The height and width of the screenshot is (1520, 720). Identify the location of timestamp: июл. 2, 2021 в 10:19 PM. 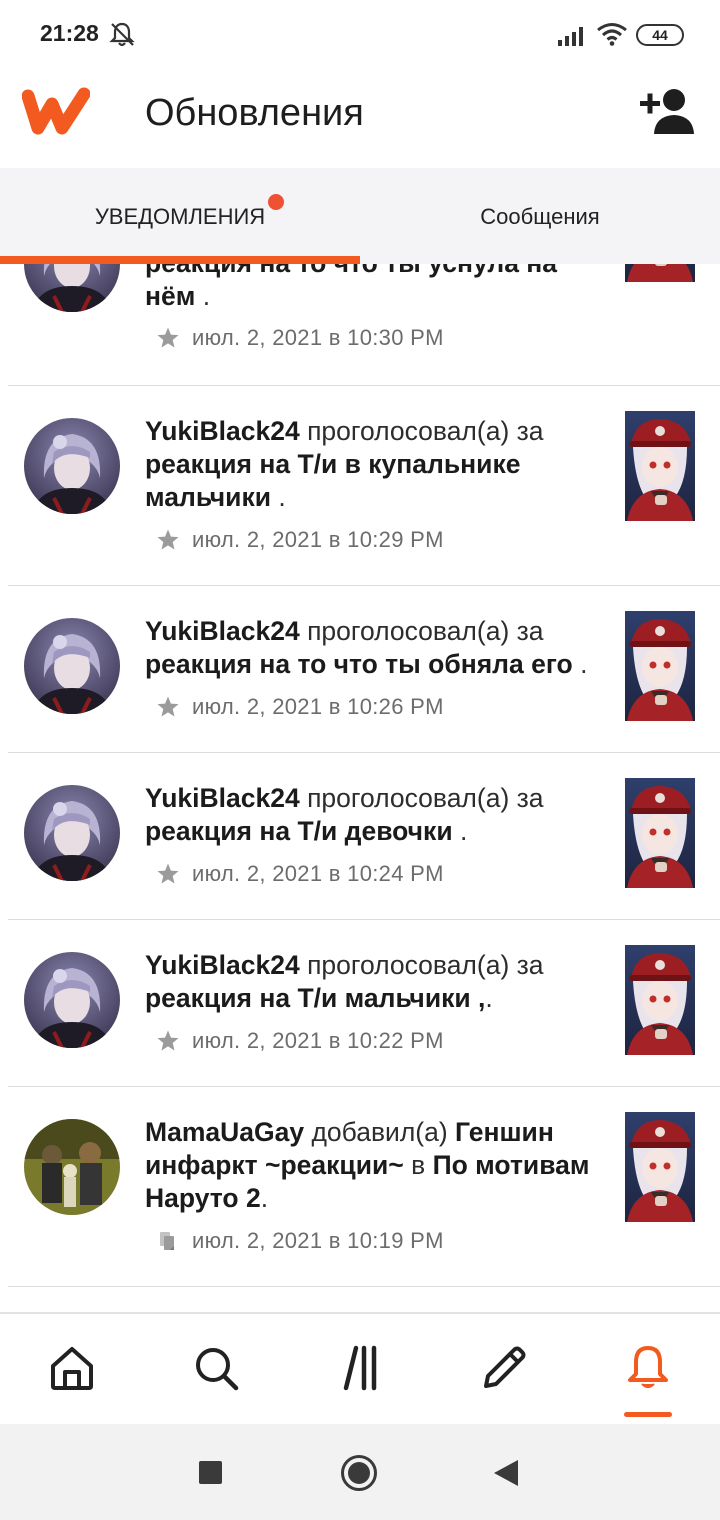
(318, 1240).